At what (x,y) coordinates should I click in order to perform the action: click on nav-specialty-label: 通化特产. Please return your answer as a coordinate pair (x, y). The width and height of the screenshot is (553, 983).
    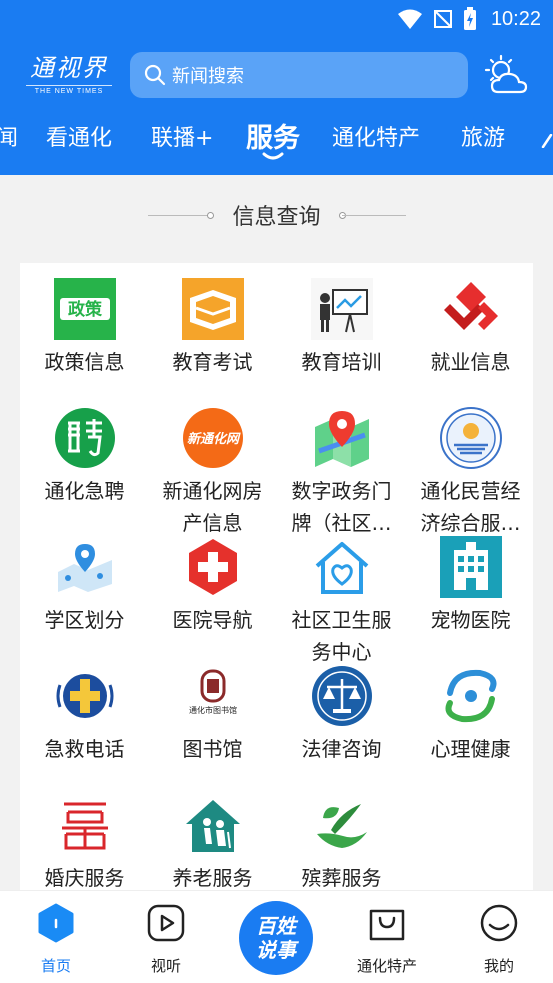
    Looking at the image, I should click on (386, 966).